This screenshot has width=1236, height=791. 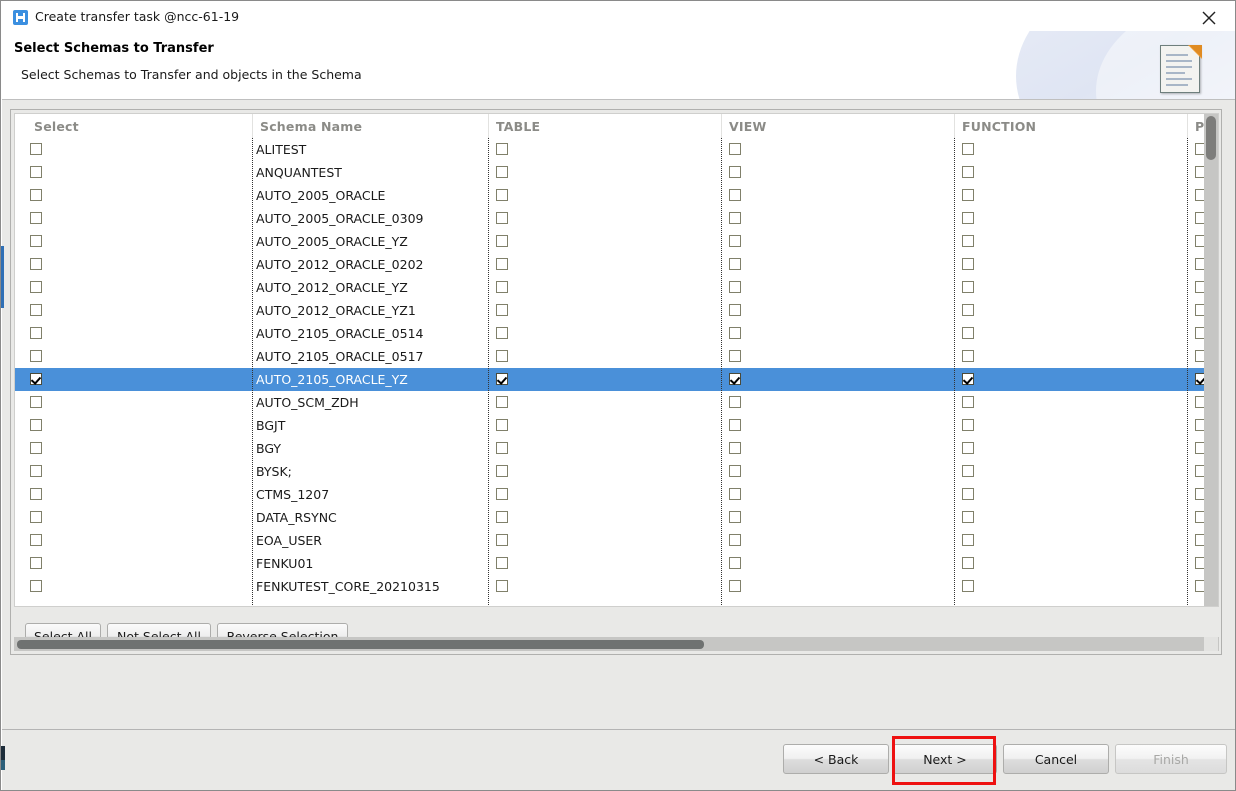 I want to click on table-row: AUTO_2012_ORACLE_YZ, so click(x=616, y=287).